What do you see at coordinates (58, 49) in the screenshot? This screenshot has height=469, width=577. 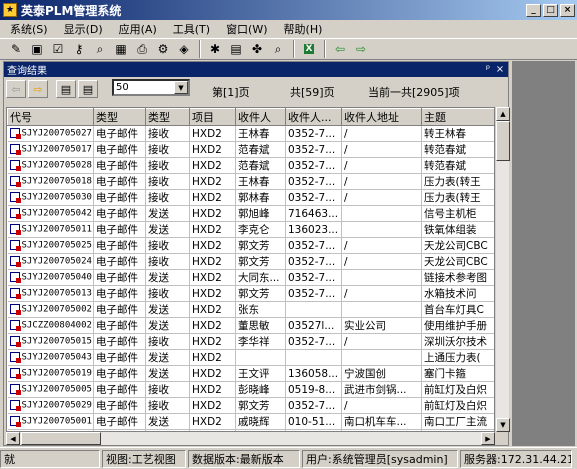 I see `check-button: ☑` at bounding box center [58, 49].